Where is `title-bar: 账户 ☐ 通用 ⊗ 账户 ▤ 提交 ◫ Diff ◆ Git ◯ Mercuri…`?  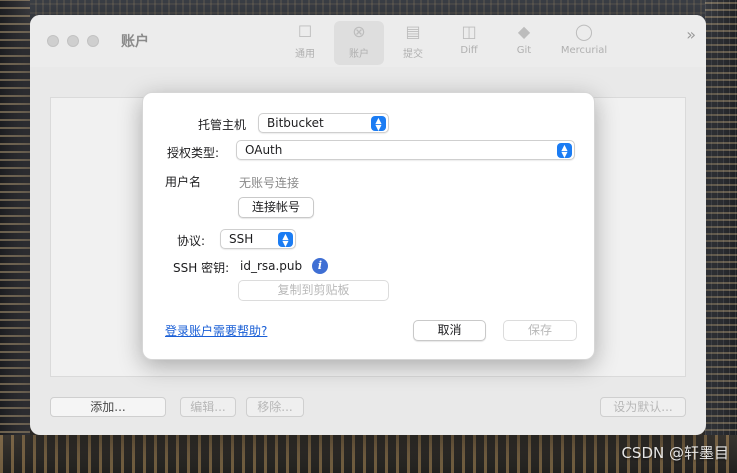
title-bar: 账户 ☐ 通用 ⊗ 账户 ▤ 提交 ◫ Diff ◆ Git ◯ Mercuri… is located at coordinates (368, 41).